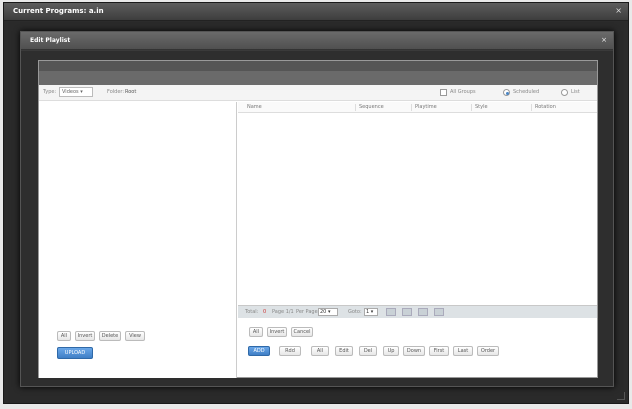  I want to click on column-header: Playtime, so click(442, 107).